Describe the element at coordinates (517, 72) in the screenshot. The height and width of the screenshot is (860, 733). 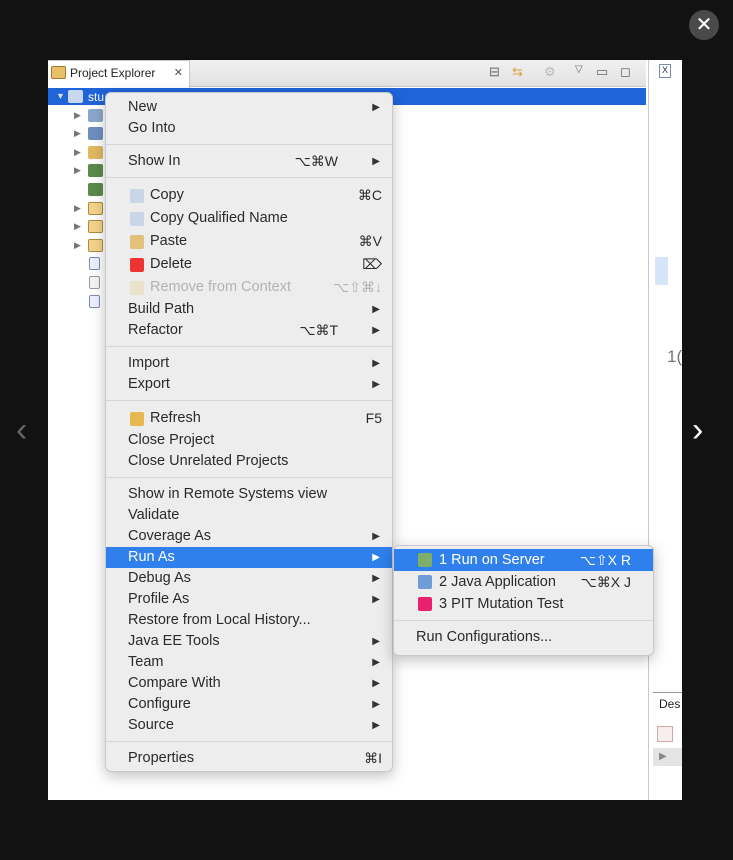
I see `link-with-editor-icon: ⇆` at that location.